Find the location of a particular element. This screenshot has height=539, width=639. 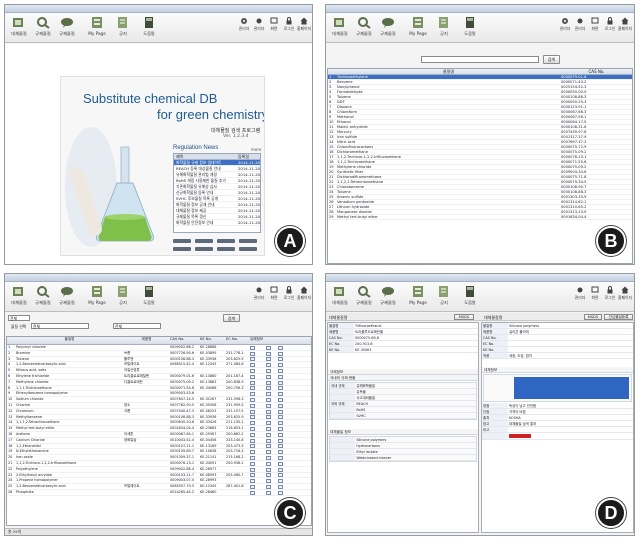

login-button: 로그인 is located at coordinates (610, 24).